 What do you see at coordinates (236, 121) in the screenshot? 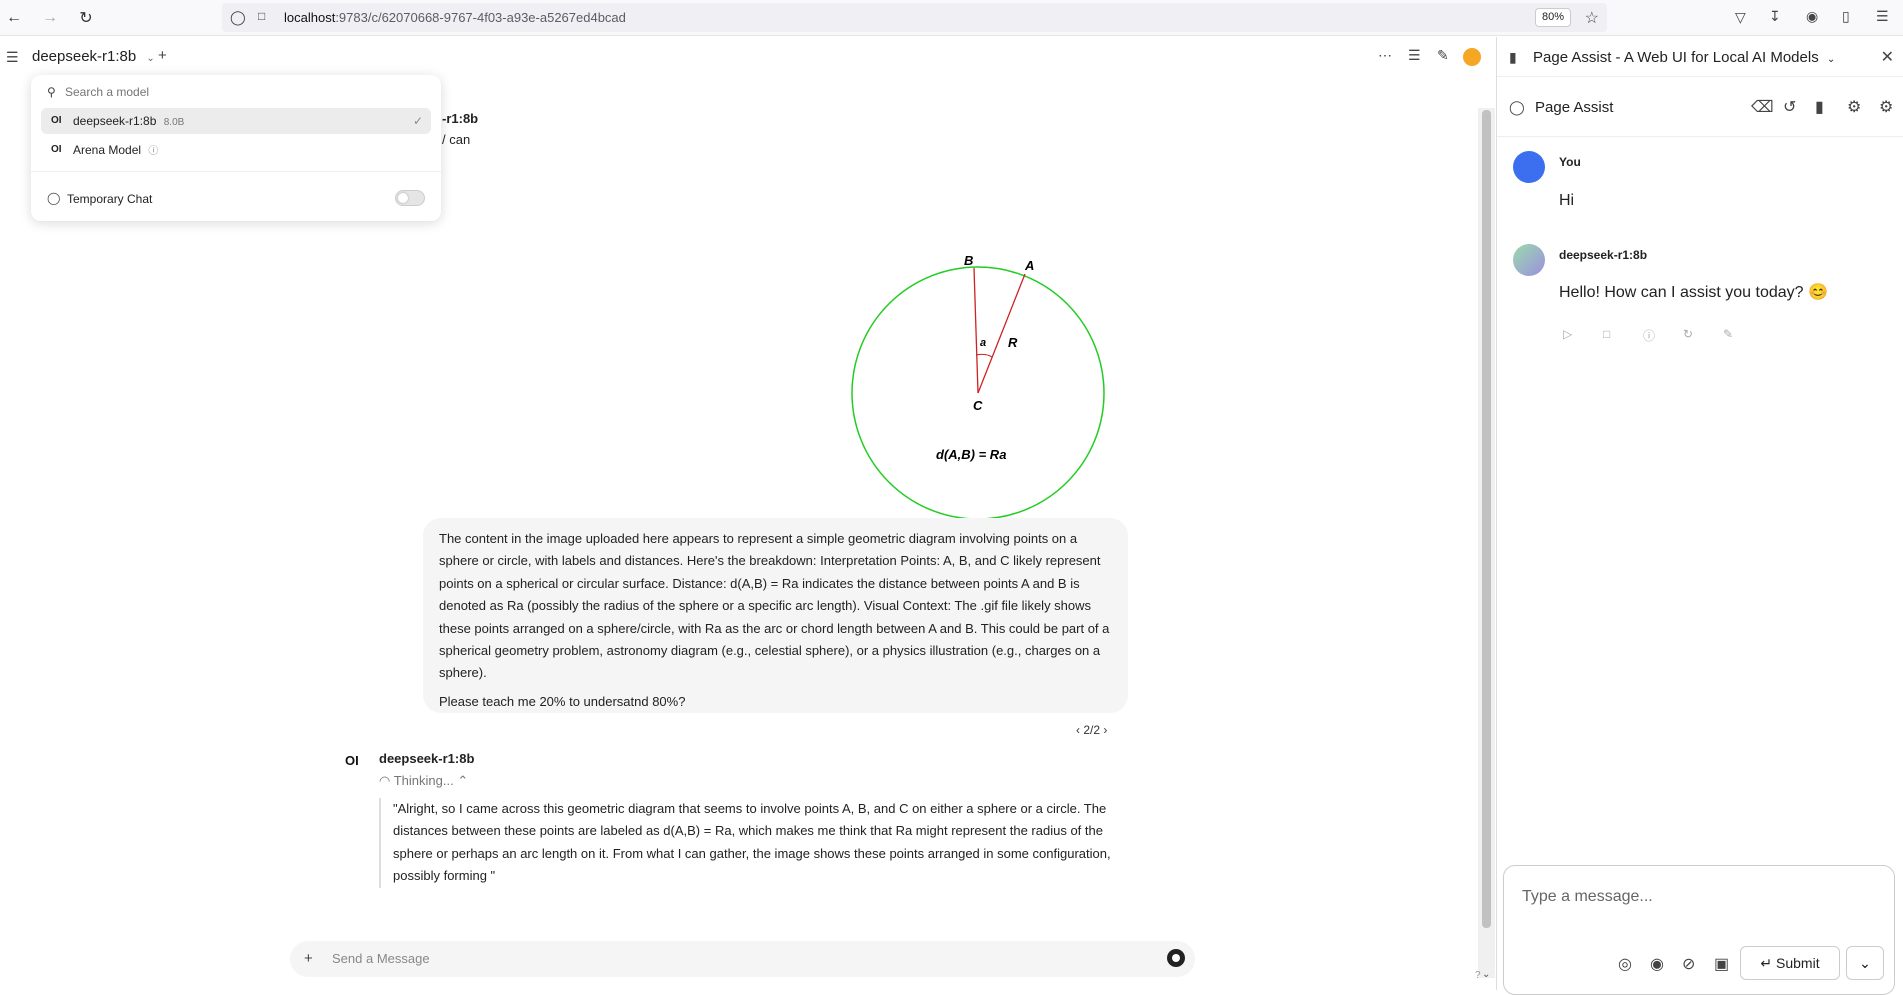
I see `model-option-deepseek: OI deepseek-r1:8b 8.0B ✓` at bounding box center [236, 121].